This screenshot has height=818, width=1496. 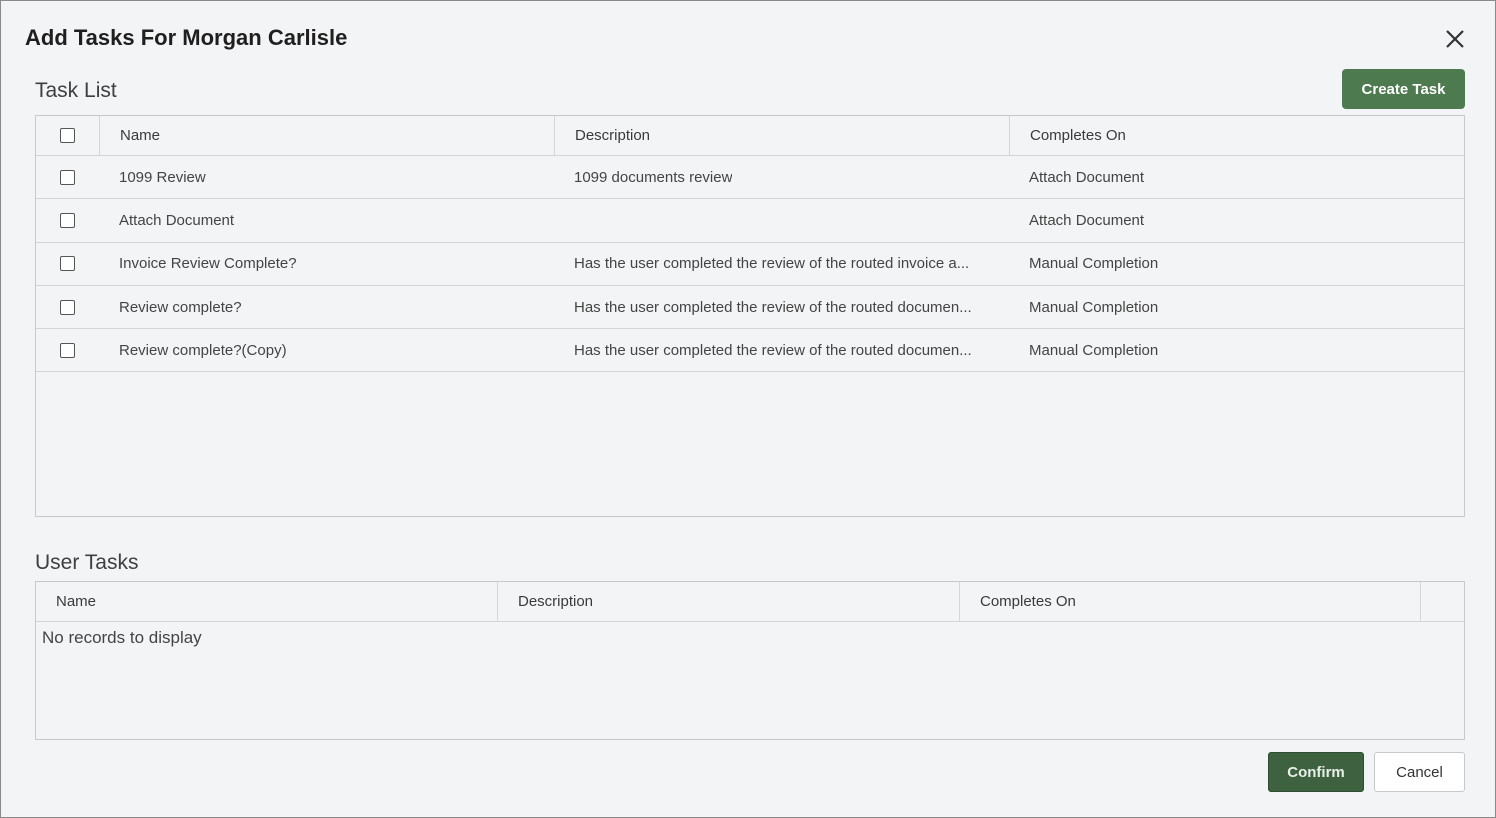 What do you see at coordinates (1403, 89) in the screenshot?
I see `create-task-button: Create Task` at bounding box center [1403, 89].